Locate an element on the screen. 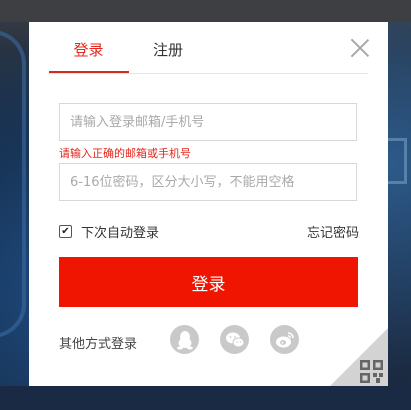 This screenshot has width=411, height=410. qq-icon is located at coordinates (184, 339).